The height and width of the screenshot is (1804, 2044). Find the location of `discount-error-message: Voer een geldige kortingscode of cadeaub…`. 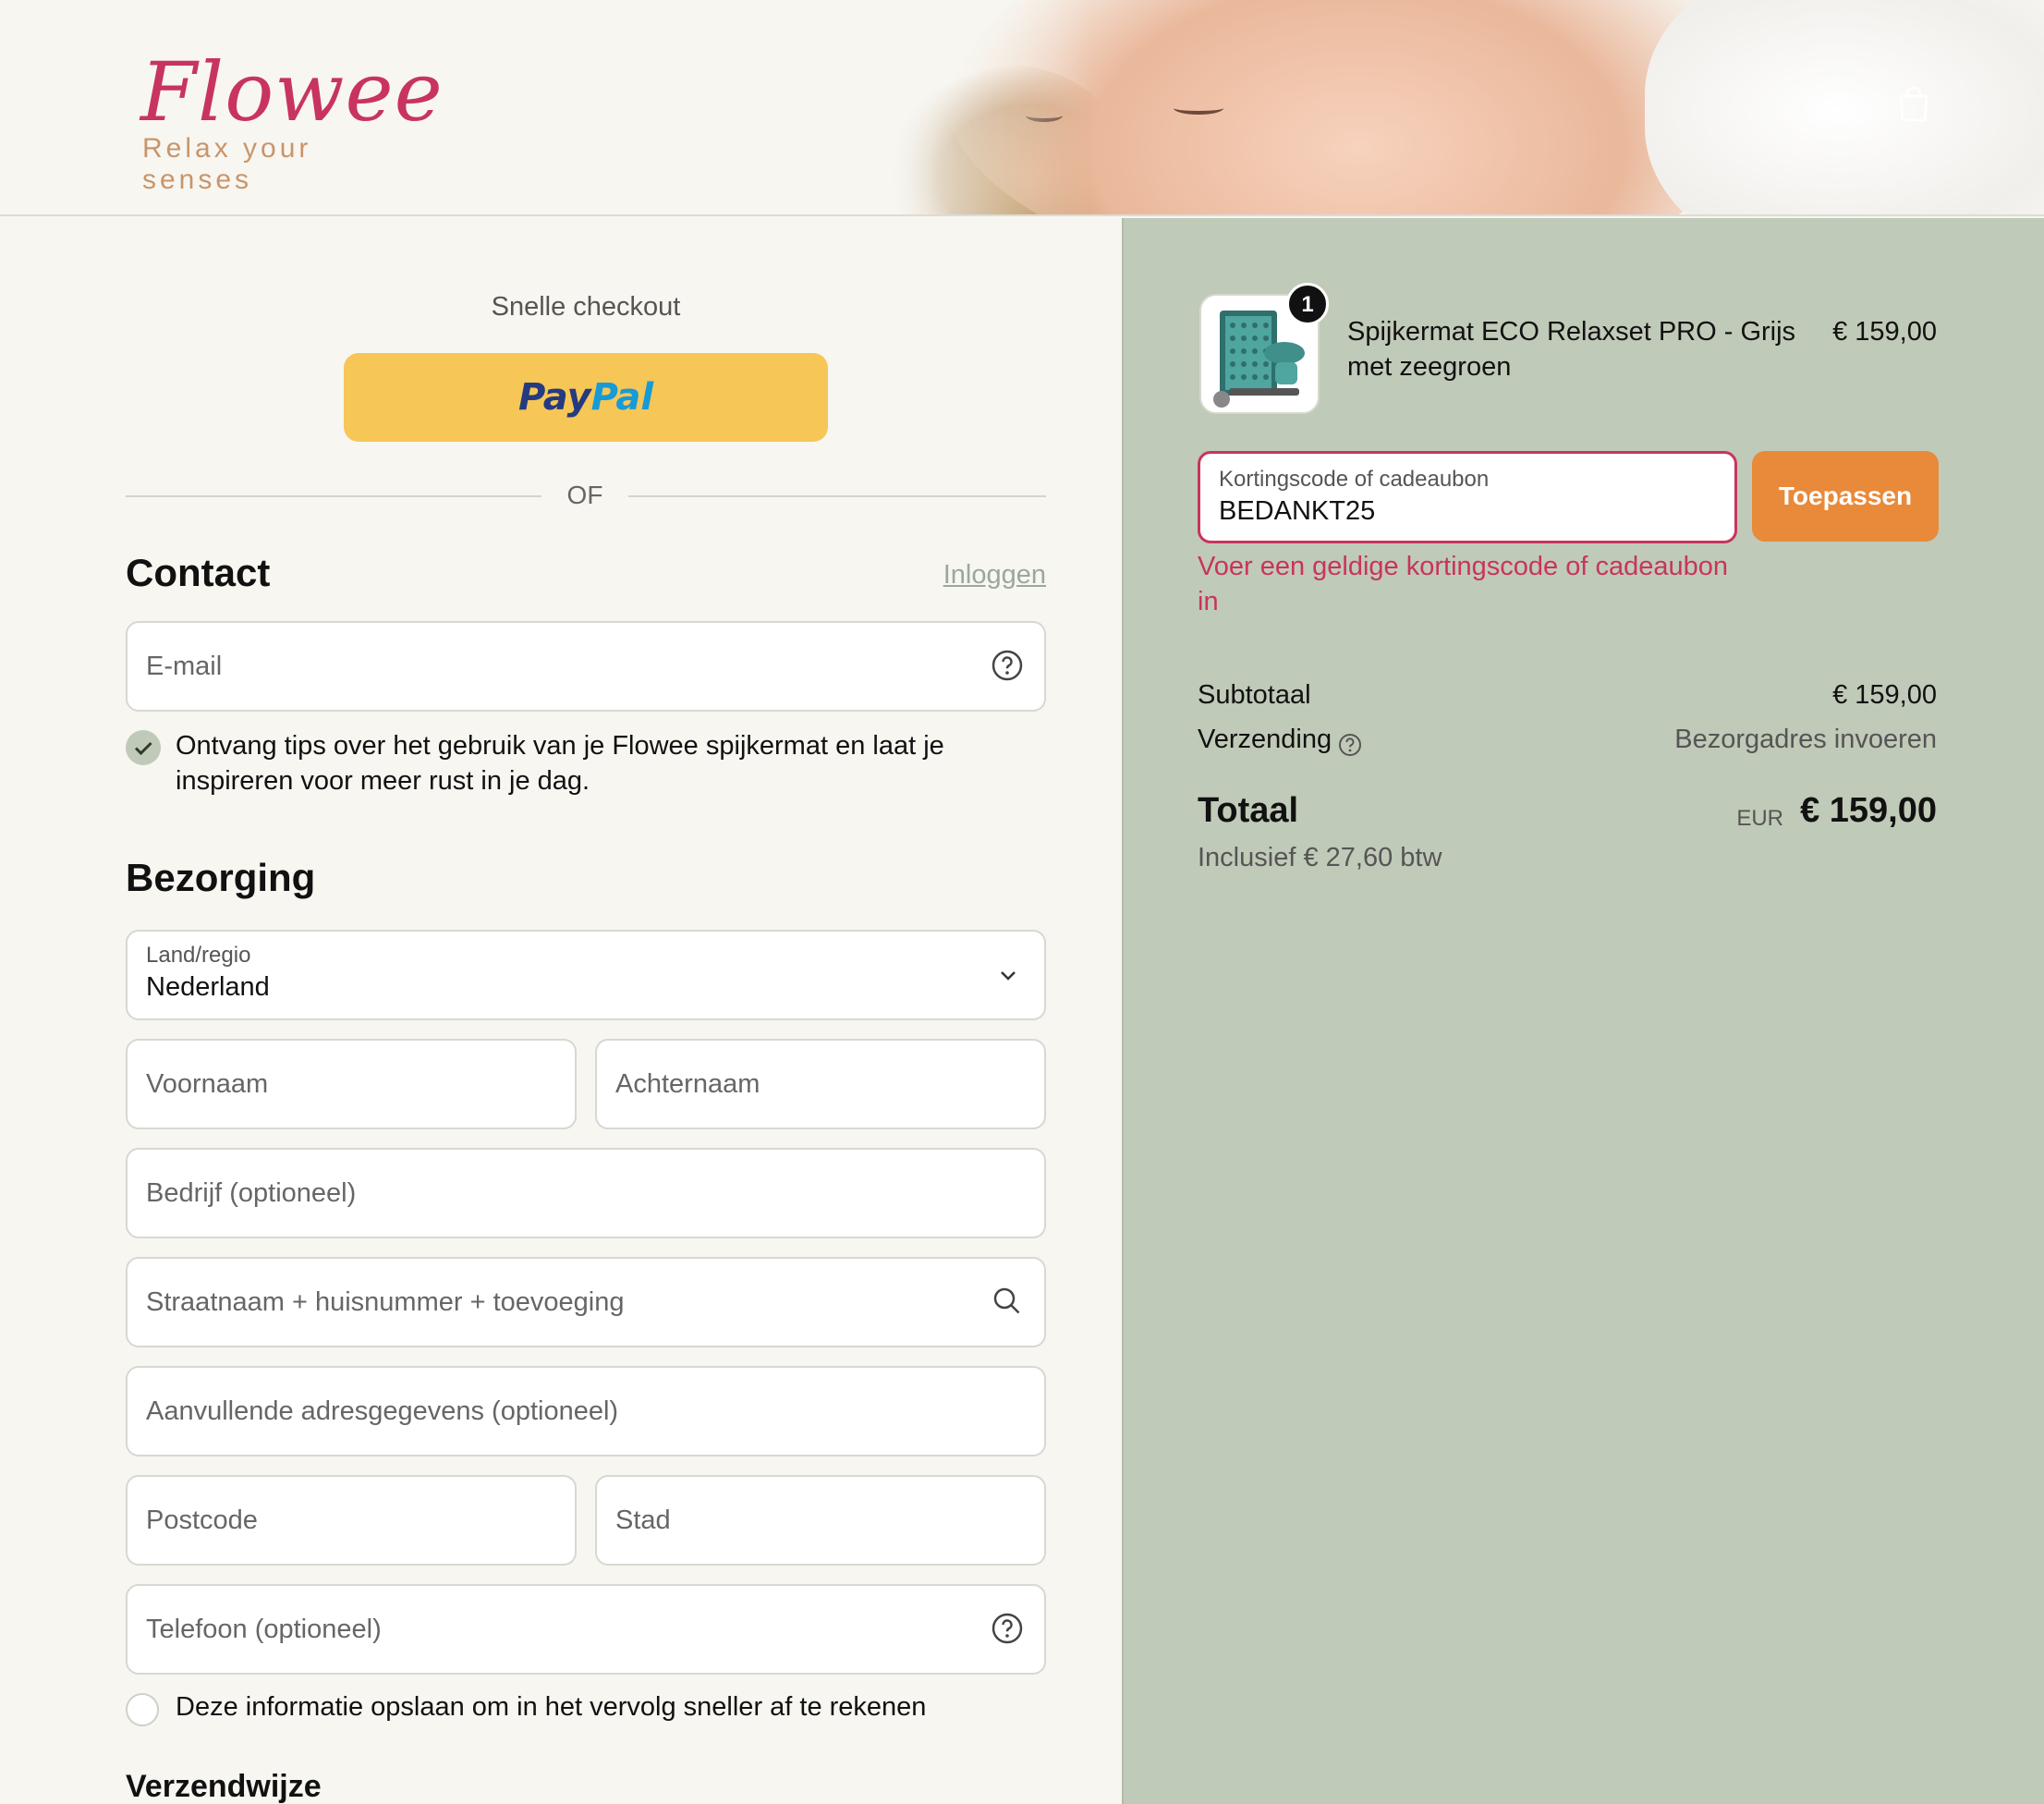

discount-error-message: Voer een geldige kortingscode of cadeaub… is located at coordinates (1463, 584).